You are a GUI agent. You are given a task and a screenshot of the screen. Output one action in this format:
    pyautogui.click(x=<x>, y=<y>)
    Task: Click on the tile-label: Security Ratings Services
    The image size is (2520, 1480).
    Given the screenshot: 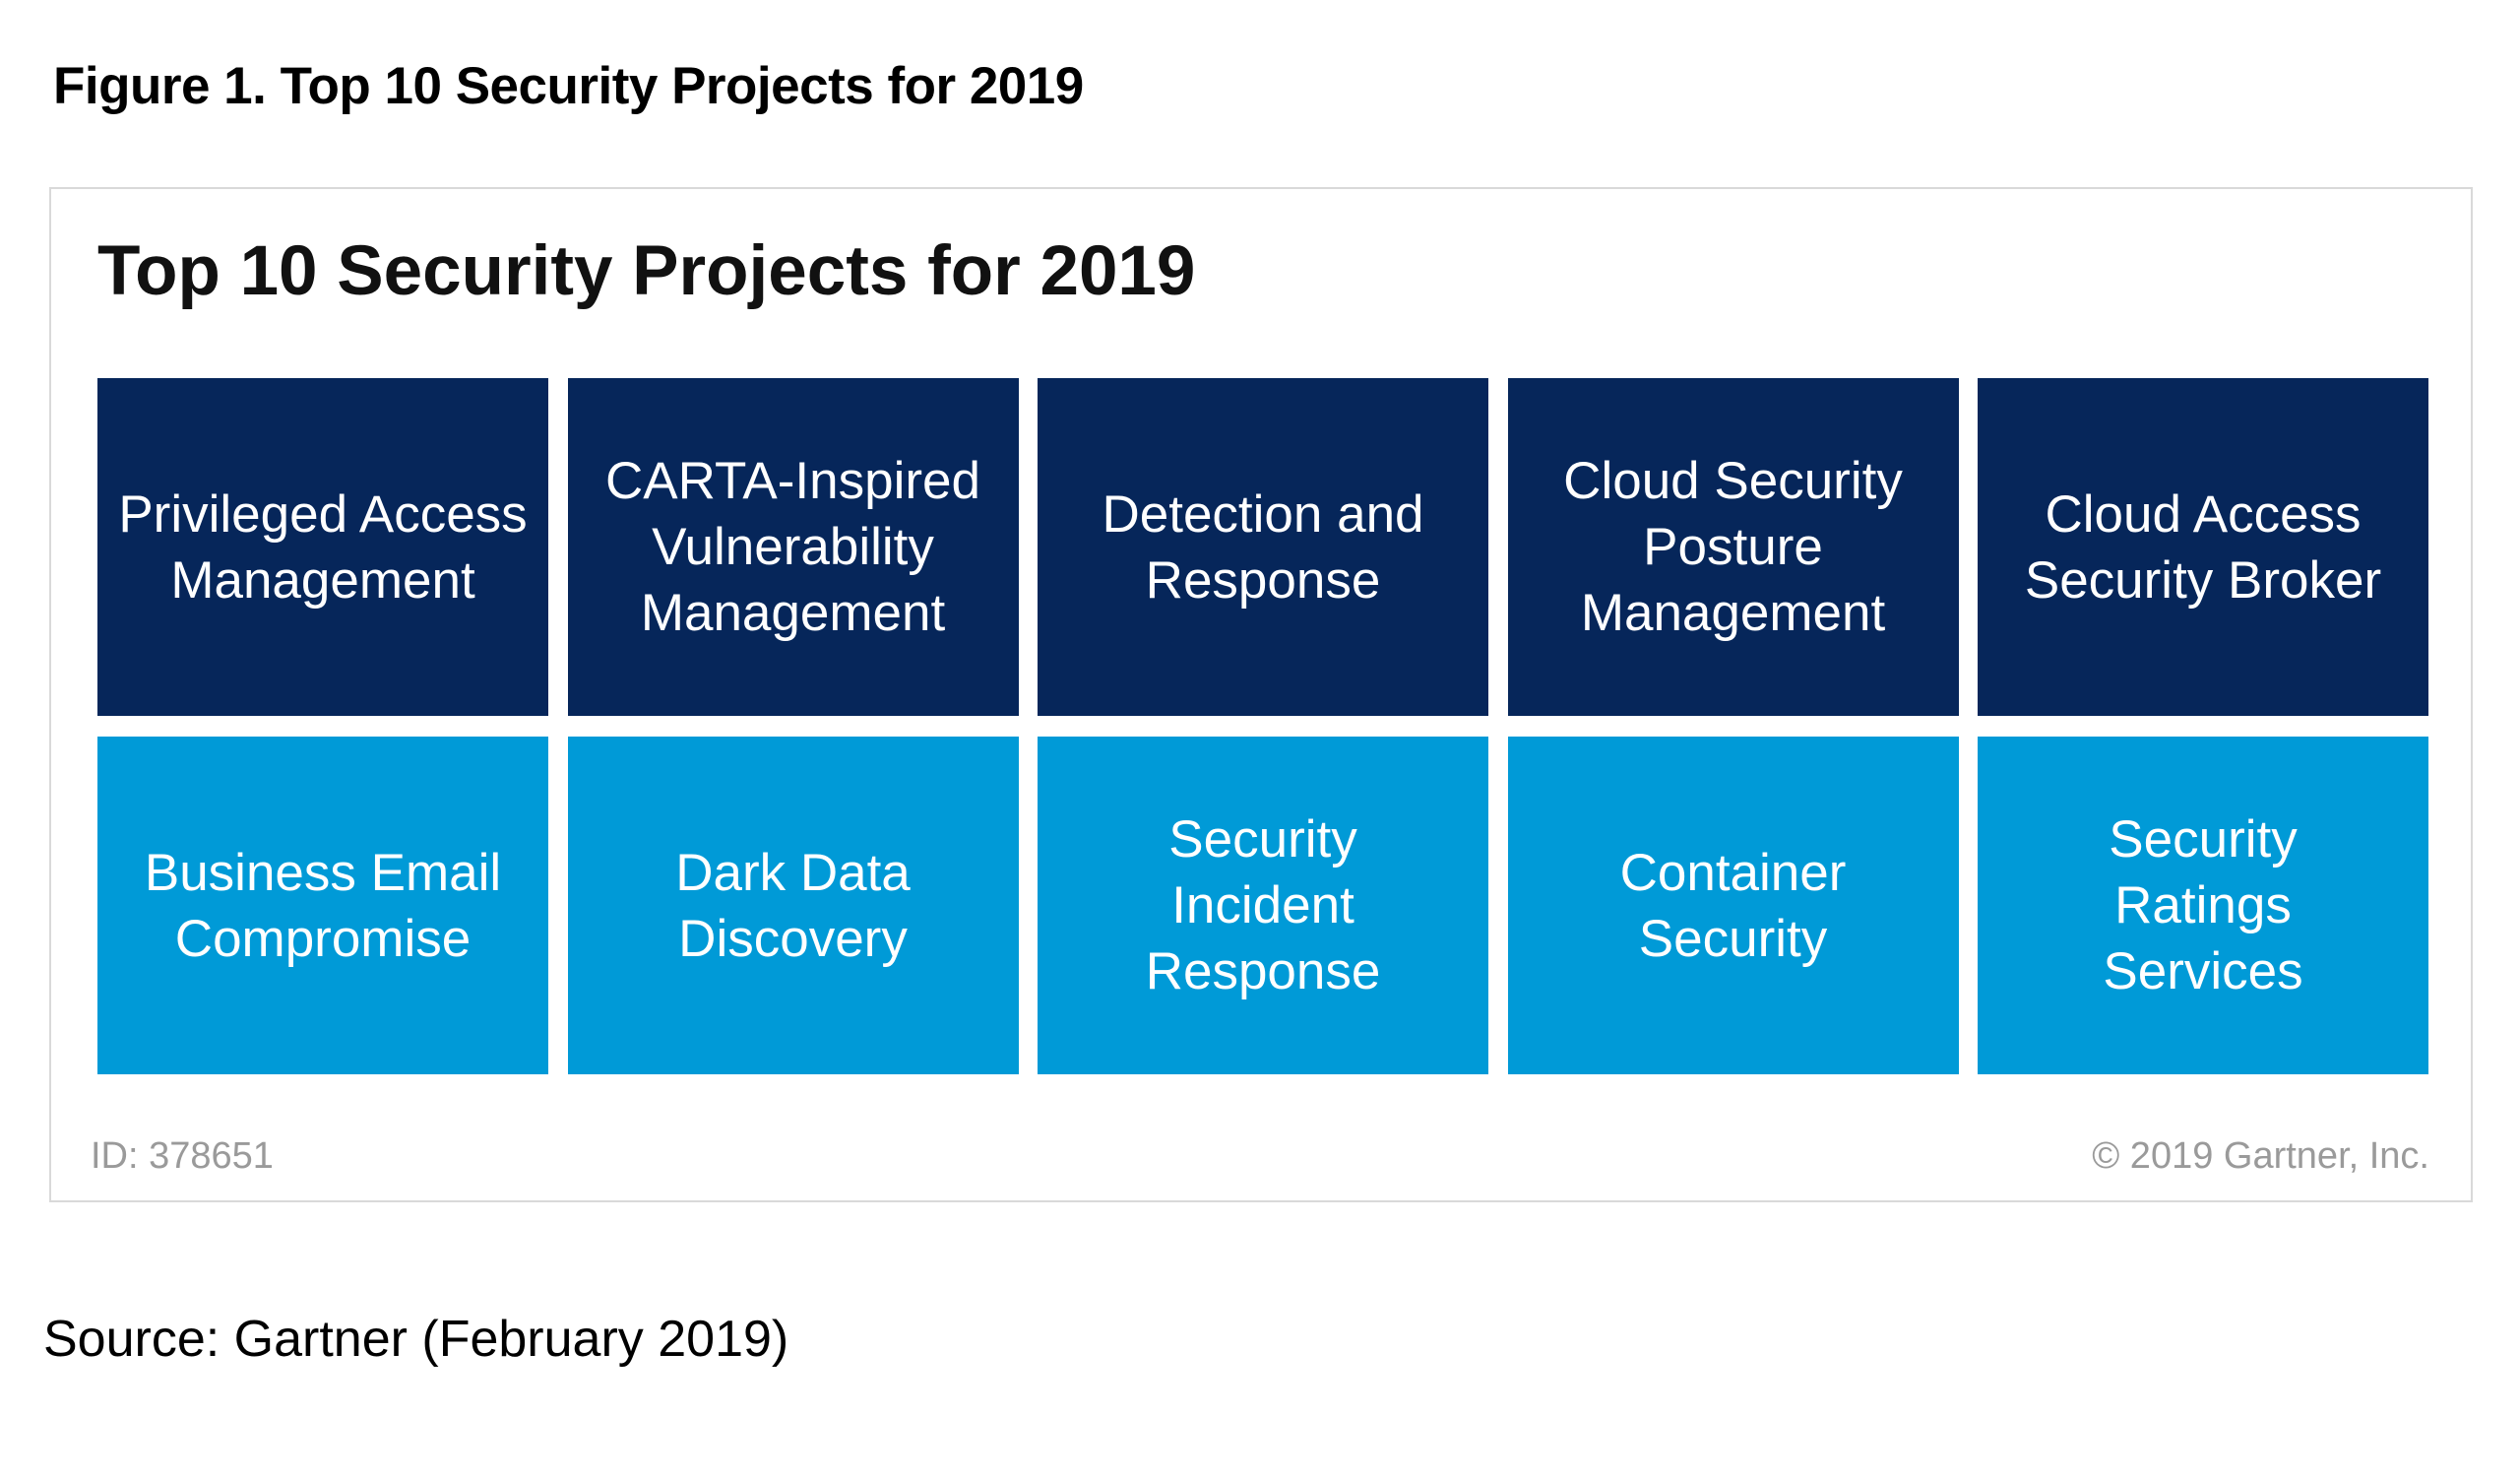 What is the action you would take?
    pyautogui.click(x=2203, y=905)
    